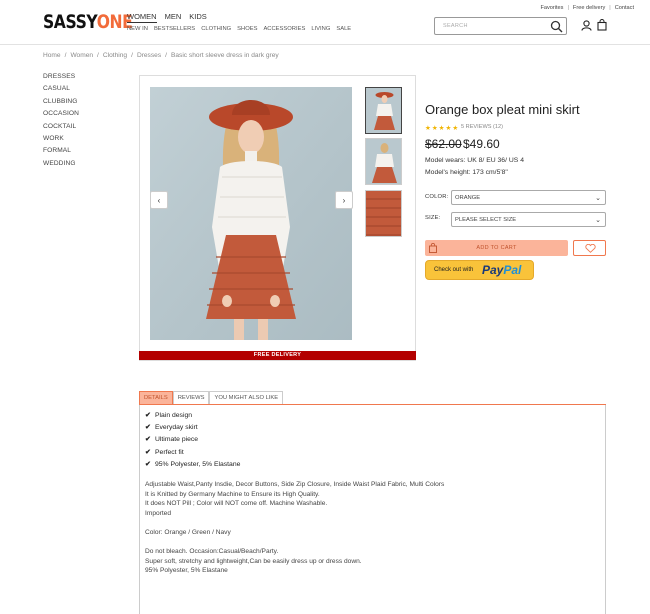  I want to click on description-line: Imported, so click(158, 513).